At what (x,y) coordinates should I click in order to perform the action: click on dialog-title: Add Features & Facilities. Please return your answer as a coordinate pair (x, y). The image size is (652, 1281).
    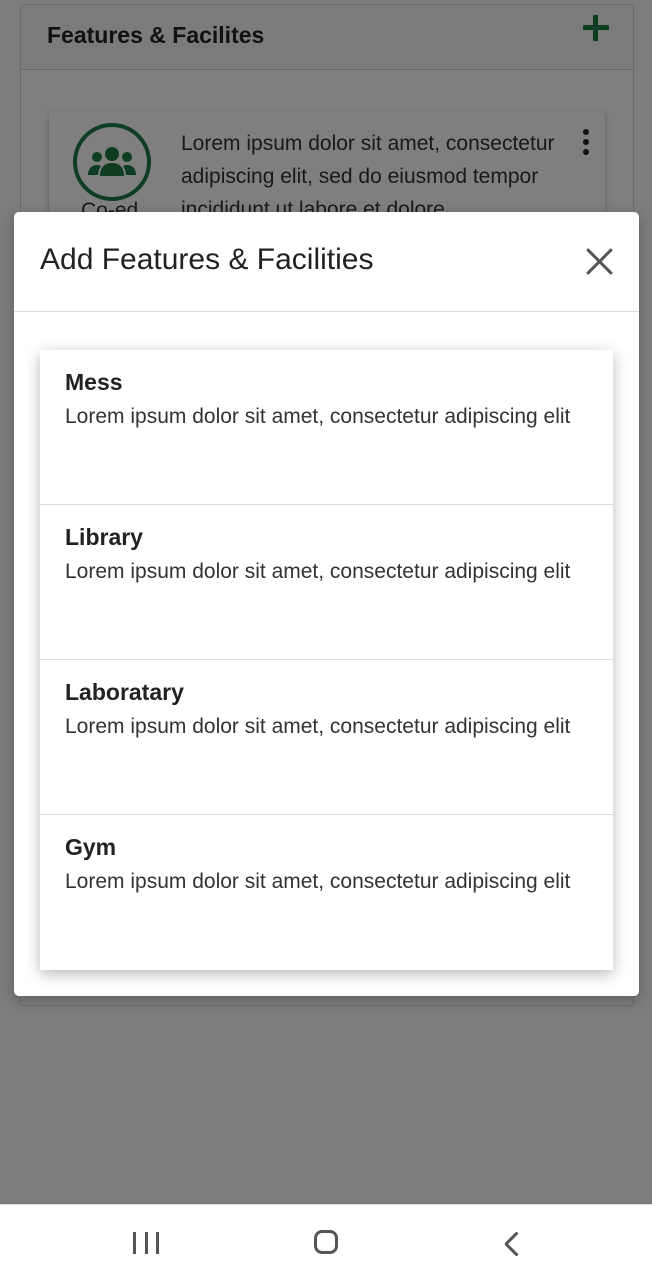
    Looking at the image, I should click on (207, 259).